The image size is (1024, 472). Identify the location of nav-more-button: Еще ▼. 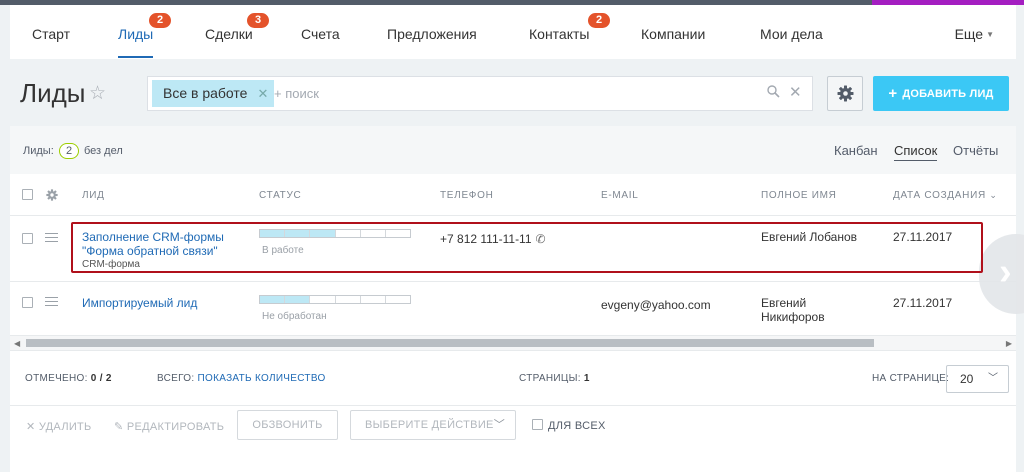
(974, 32).